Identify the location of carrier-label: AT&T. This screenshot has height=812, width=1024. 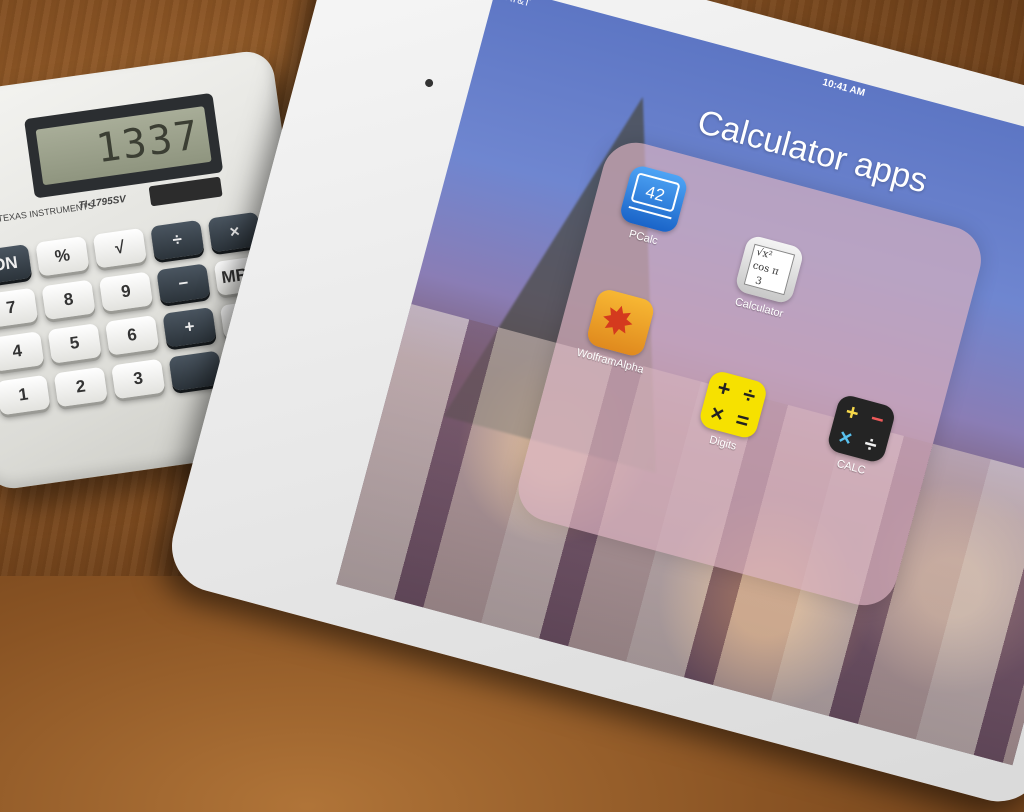
(518, 5).